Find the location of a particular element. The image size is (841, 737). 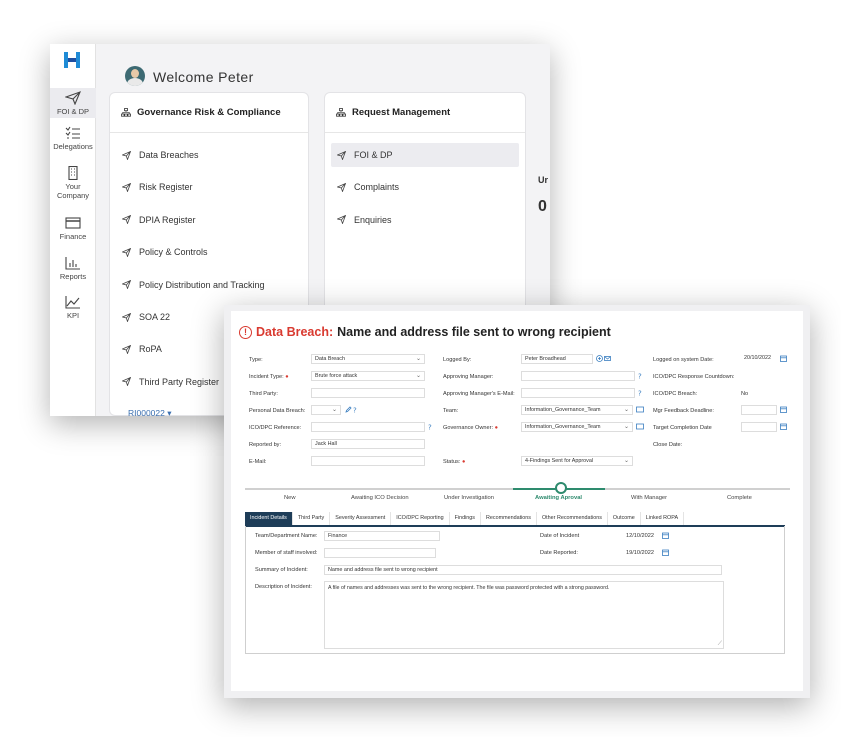

rail-item-reports: Reports is located at coordinates (73, 268).